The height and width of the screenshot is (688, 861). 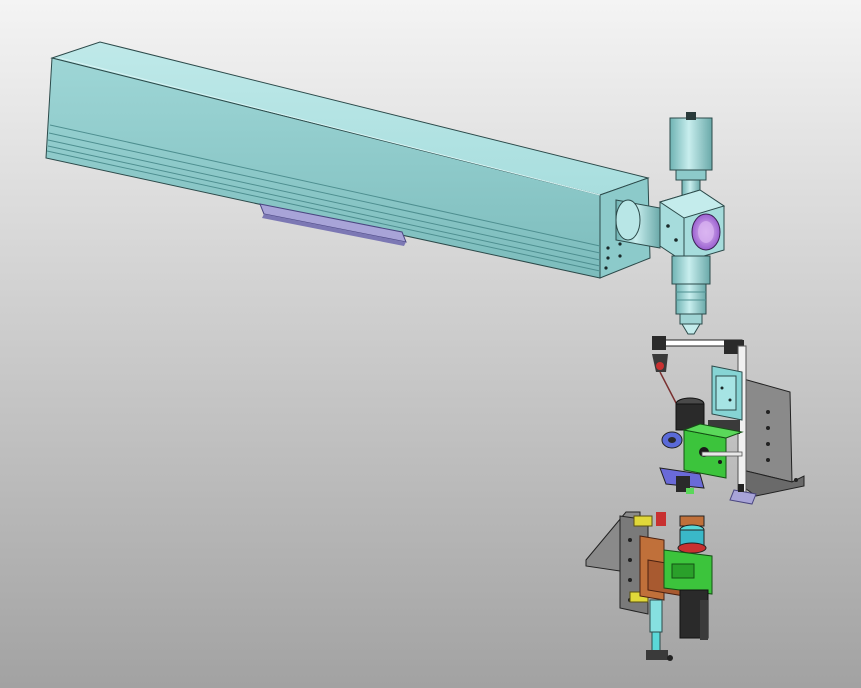 What do you see at coordinates (692, 226) in the screenshot?
I see `laser-head-cube` at bounding box center [692, 226].